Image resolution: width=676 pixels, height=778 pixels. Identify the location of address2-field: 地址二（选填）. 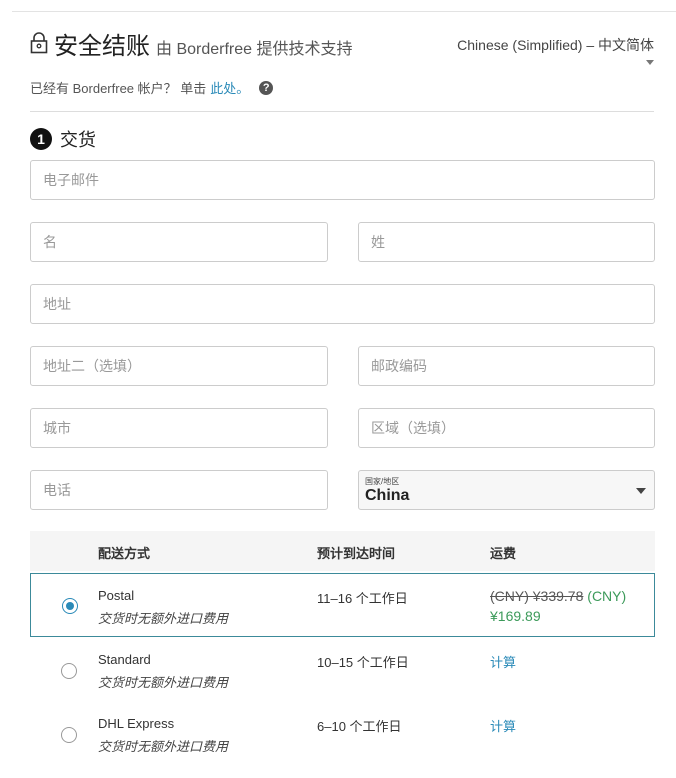
(179, 366).